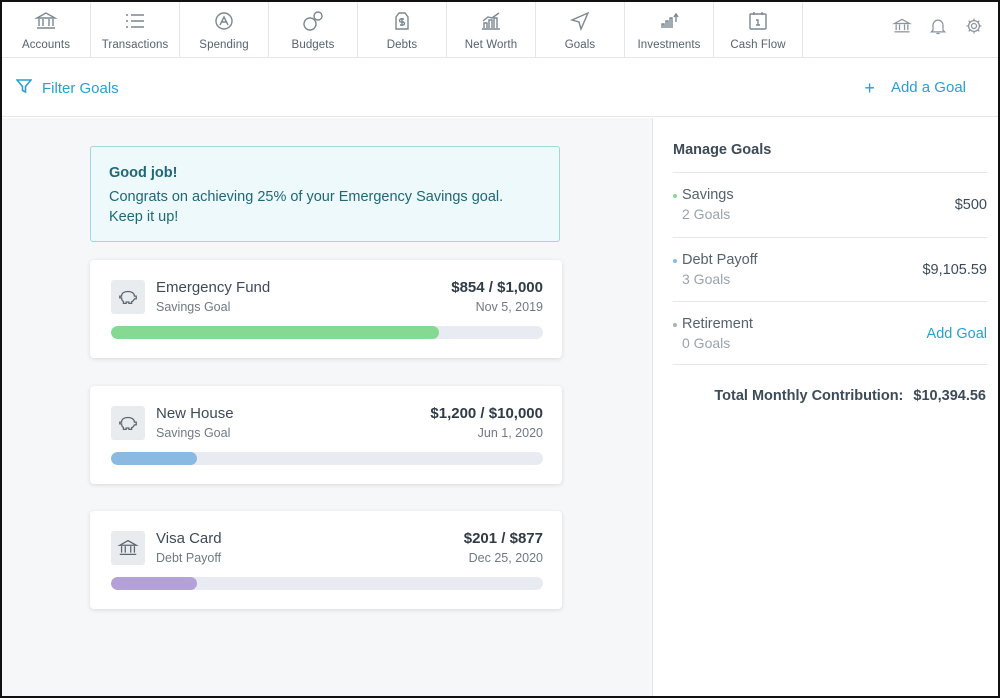 This screenshot has height=698, width=1000. I want to click on goal-amount: $1,200 / $10,000, so click(486, 413).